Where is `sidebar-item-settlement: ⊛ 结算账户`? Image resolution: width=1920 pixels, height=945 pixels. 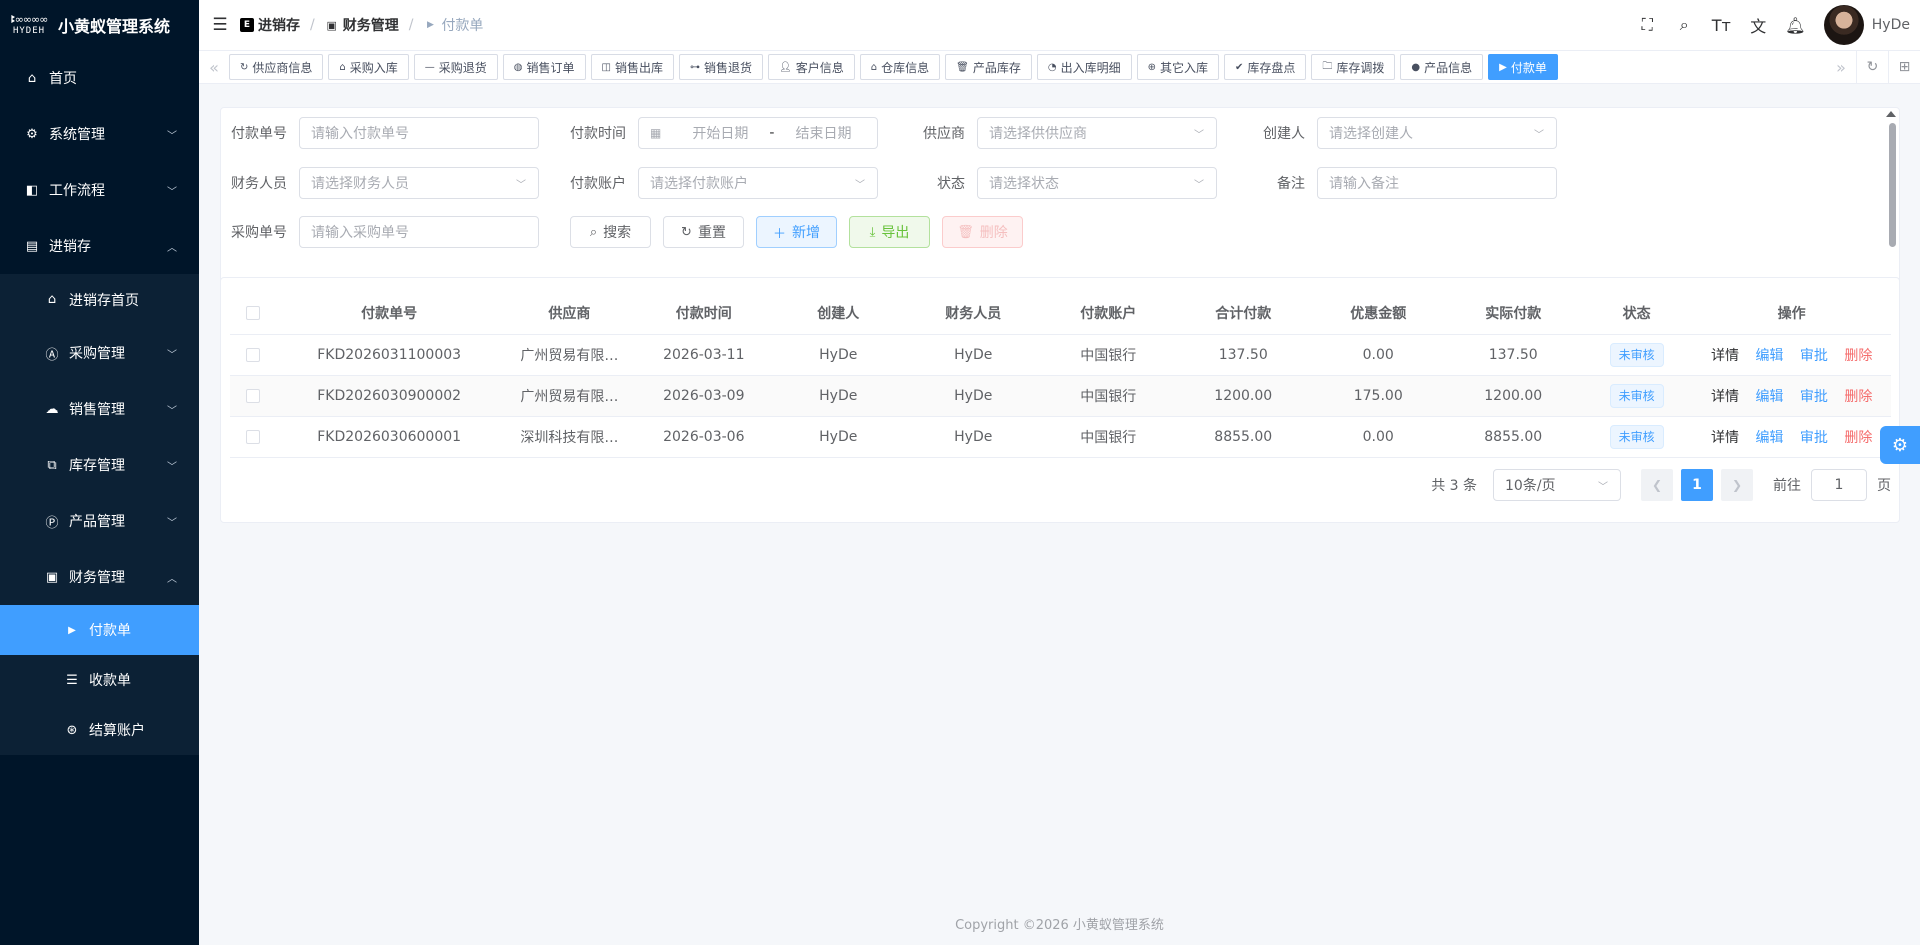
sidebar-item-settlement: ⊛ 结算账户 is located at coordinates (99, 730).